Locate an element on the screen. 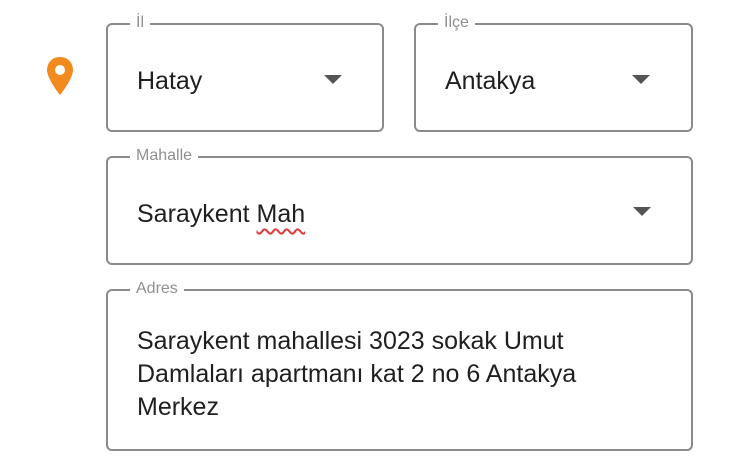  neighborhood-value: Saraykent Mah is located at coordinates (221, 214).